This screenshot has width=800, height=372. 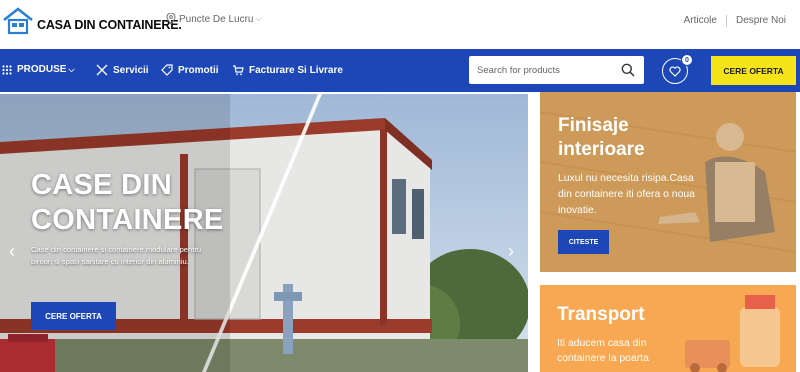 I want to click on map-pin-icon, so click(x=171, y=19).